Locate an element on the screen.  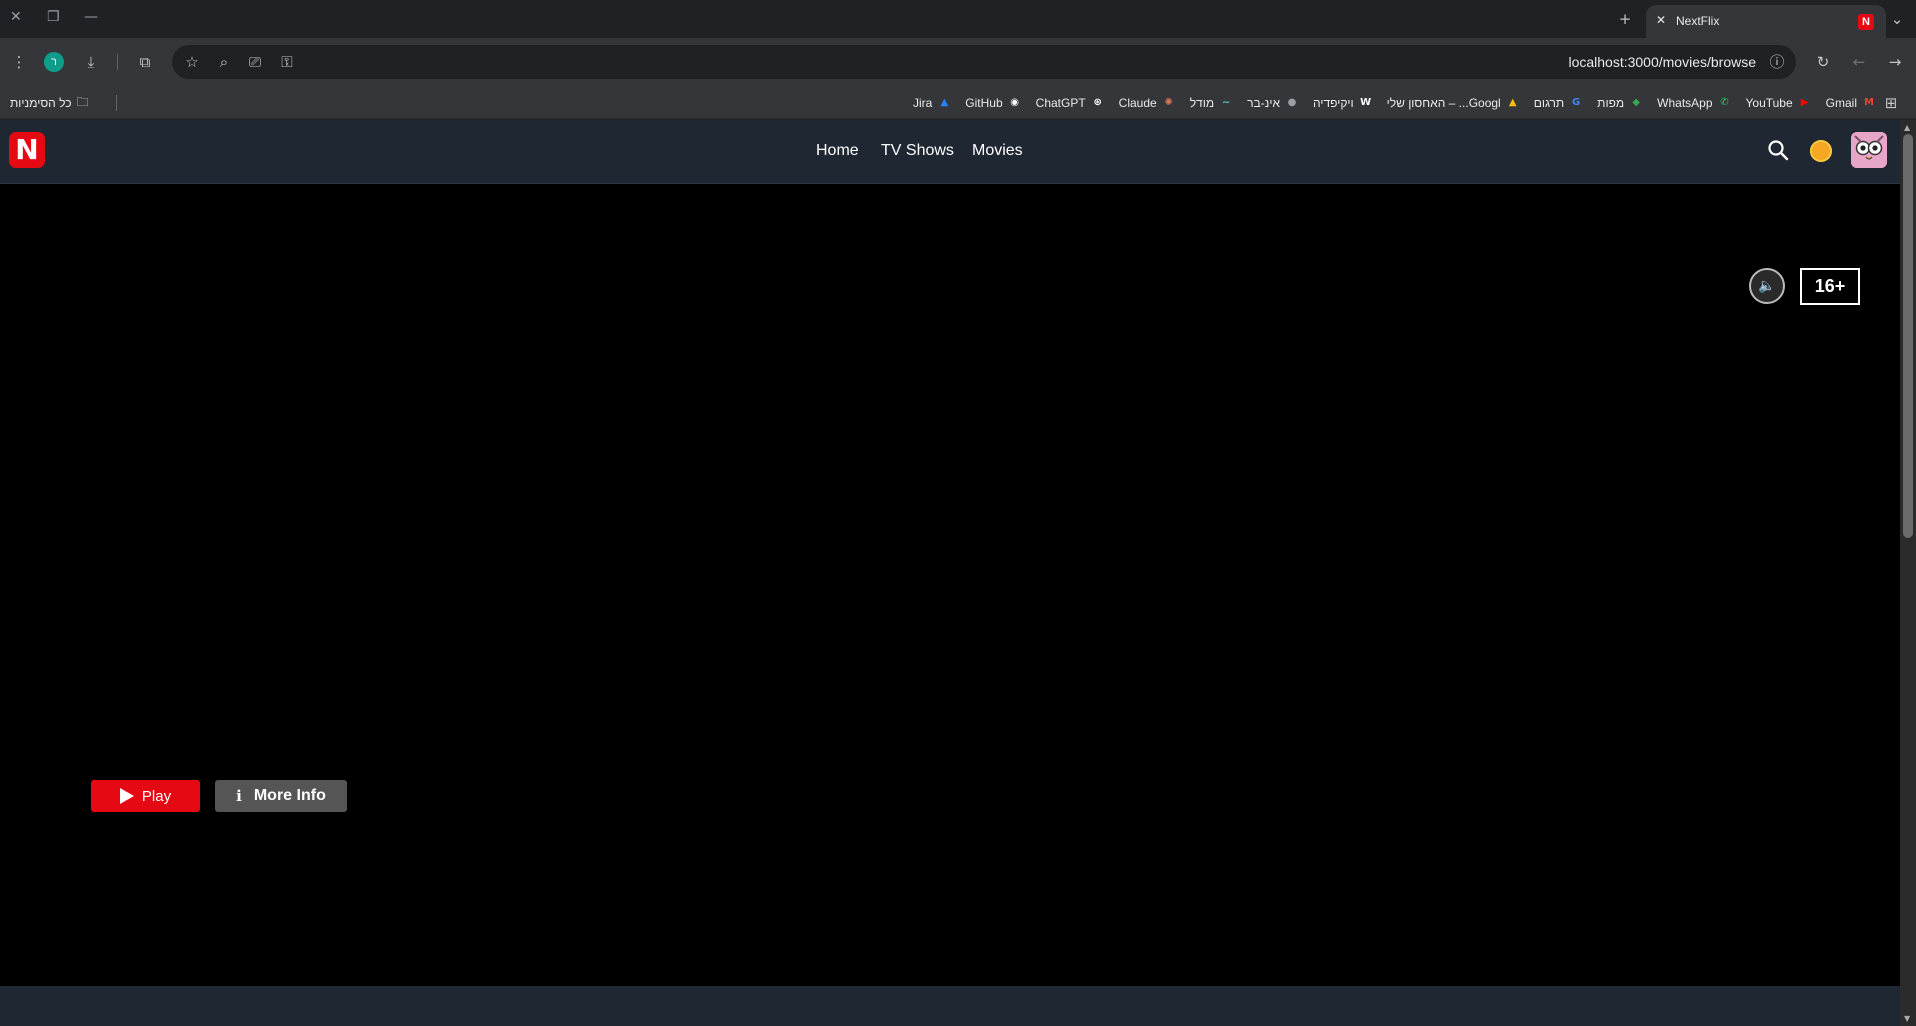
globe-icon: ● is located at coordinates (1292, 102).